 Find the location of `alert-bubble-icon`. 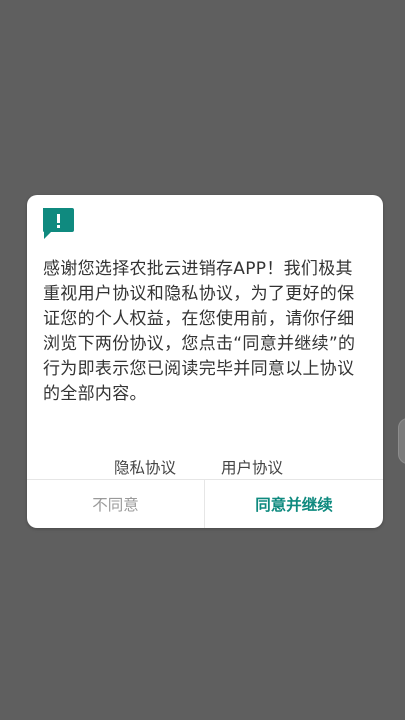

alert-bubble-icon is located at coordinates (58, 223).